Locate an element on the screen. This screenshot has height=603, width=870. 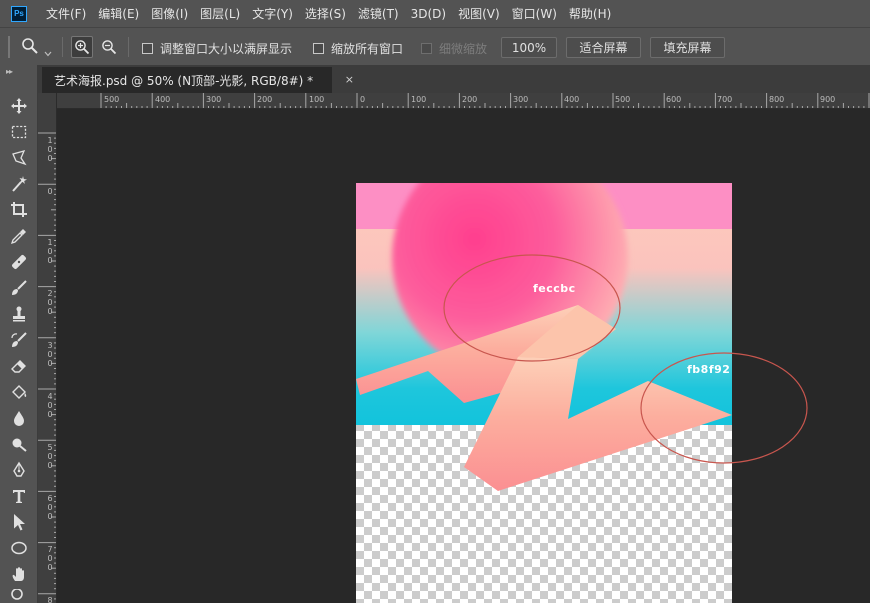
move-tool is located at coordinates (19, 106).